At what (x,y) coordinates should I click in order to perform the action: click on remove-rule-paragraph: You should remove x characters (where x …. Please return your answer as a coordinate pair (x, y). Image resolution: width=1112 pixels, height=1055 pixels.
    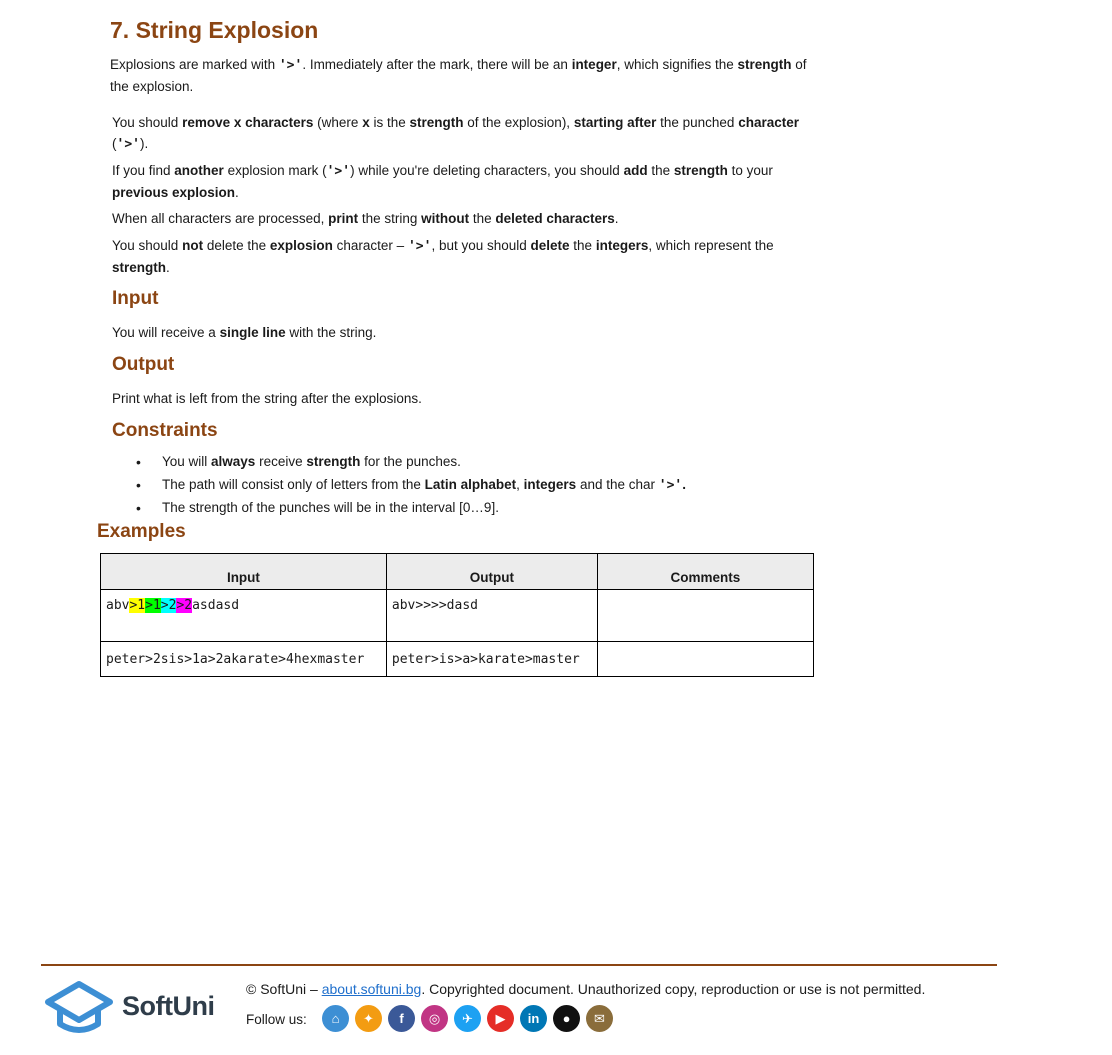
    Looking at the image, I should click on (455, 133).